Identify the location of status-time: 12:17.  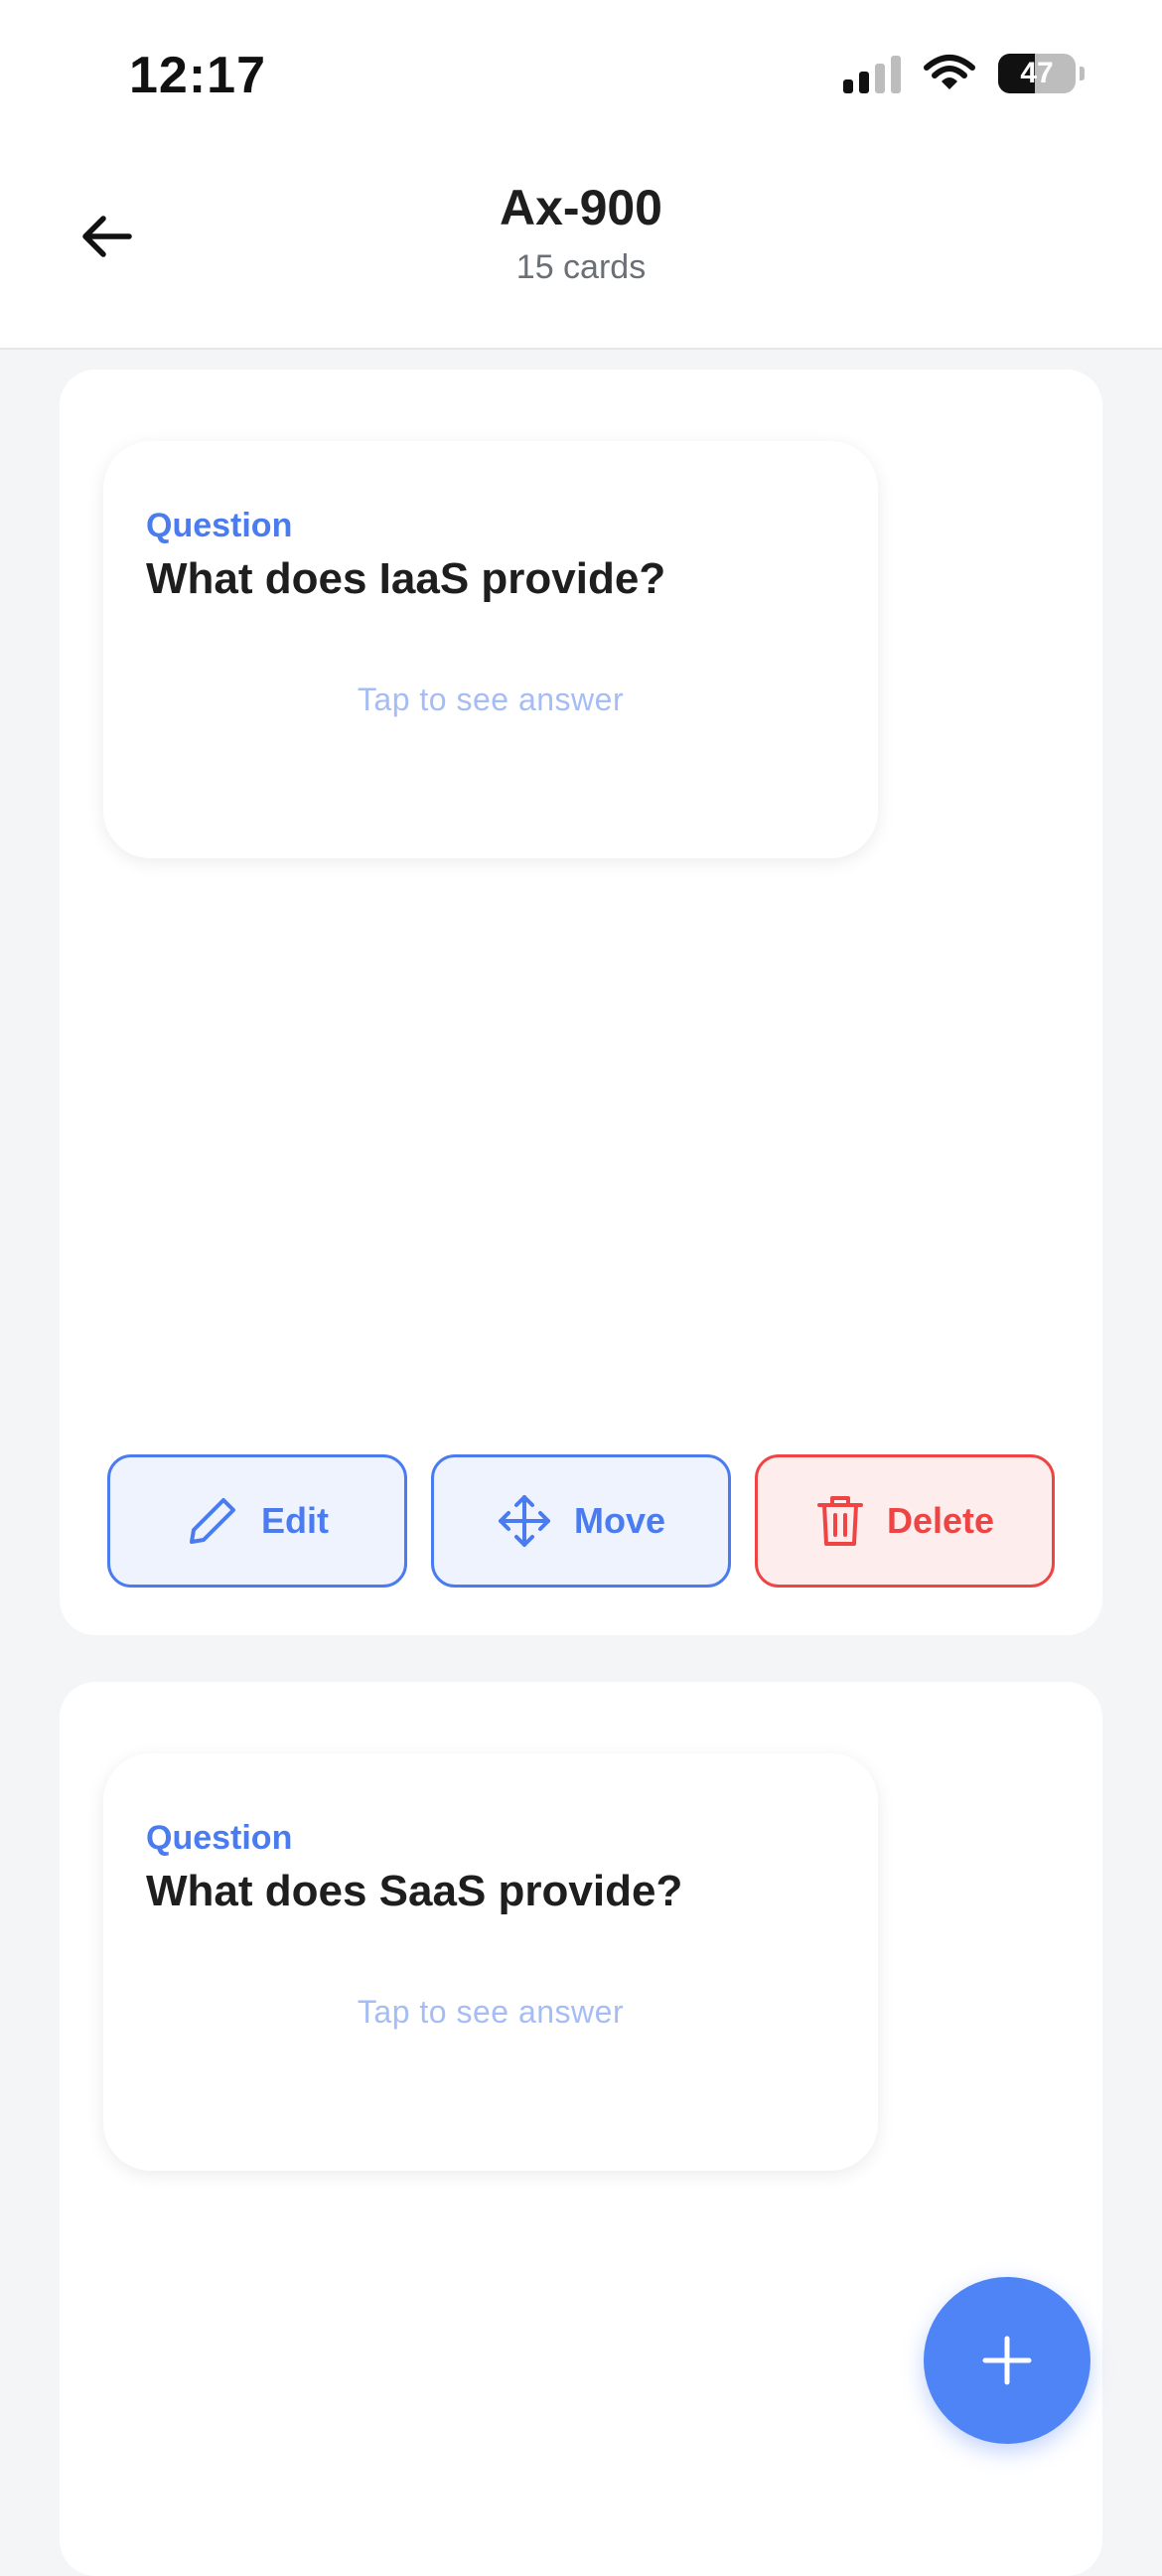
(197, 75).